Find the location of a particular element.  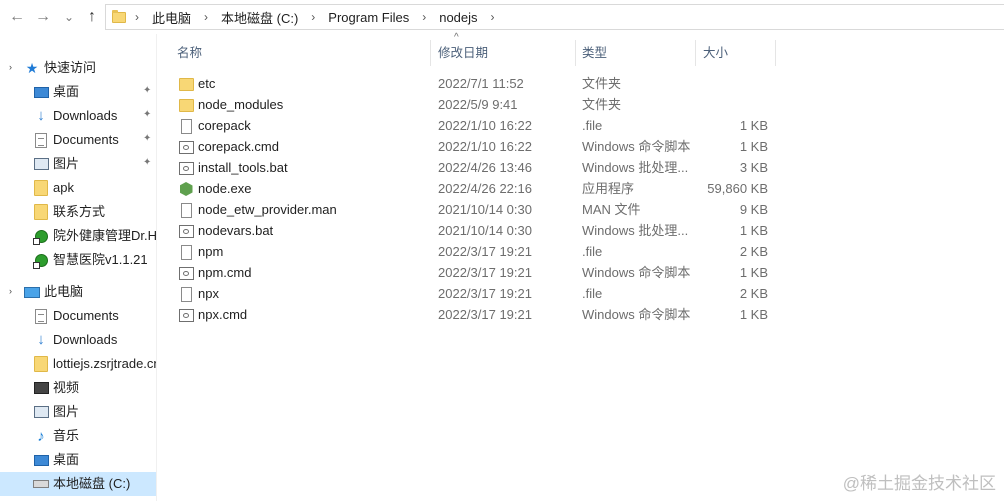

file-name: node.exe is located at coordinates (225, 188).